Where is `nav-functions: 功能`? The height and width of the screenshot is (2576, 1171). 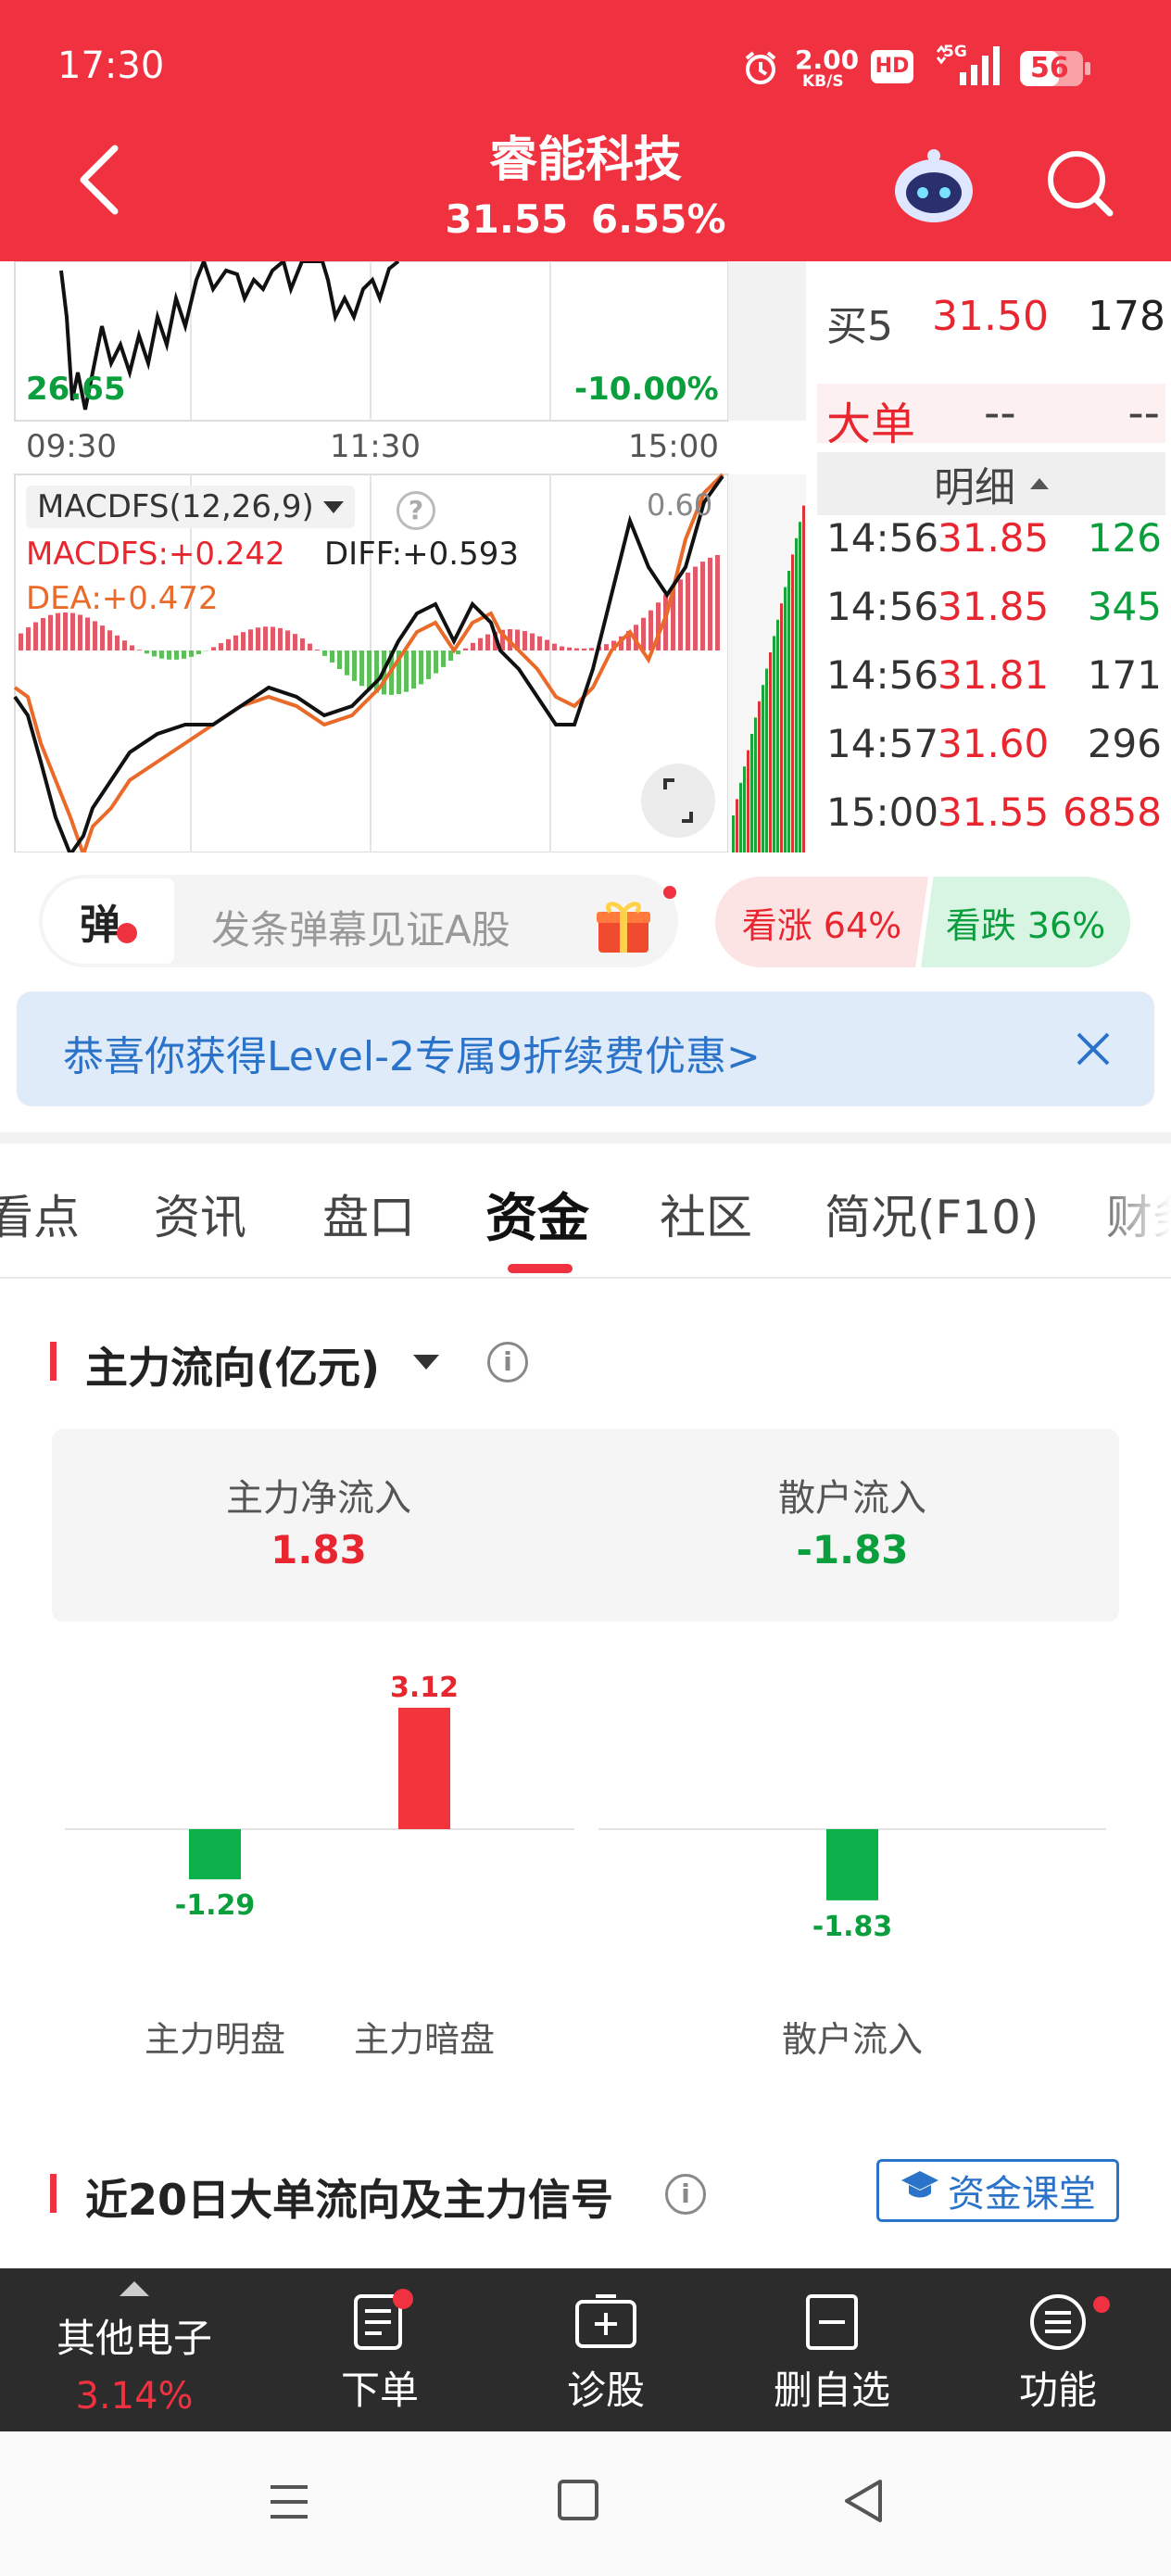
nav-functions: 功能 is located at coordinates (1058, 2349).